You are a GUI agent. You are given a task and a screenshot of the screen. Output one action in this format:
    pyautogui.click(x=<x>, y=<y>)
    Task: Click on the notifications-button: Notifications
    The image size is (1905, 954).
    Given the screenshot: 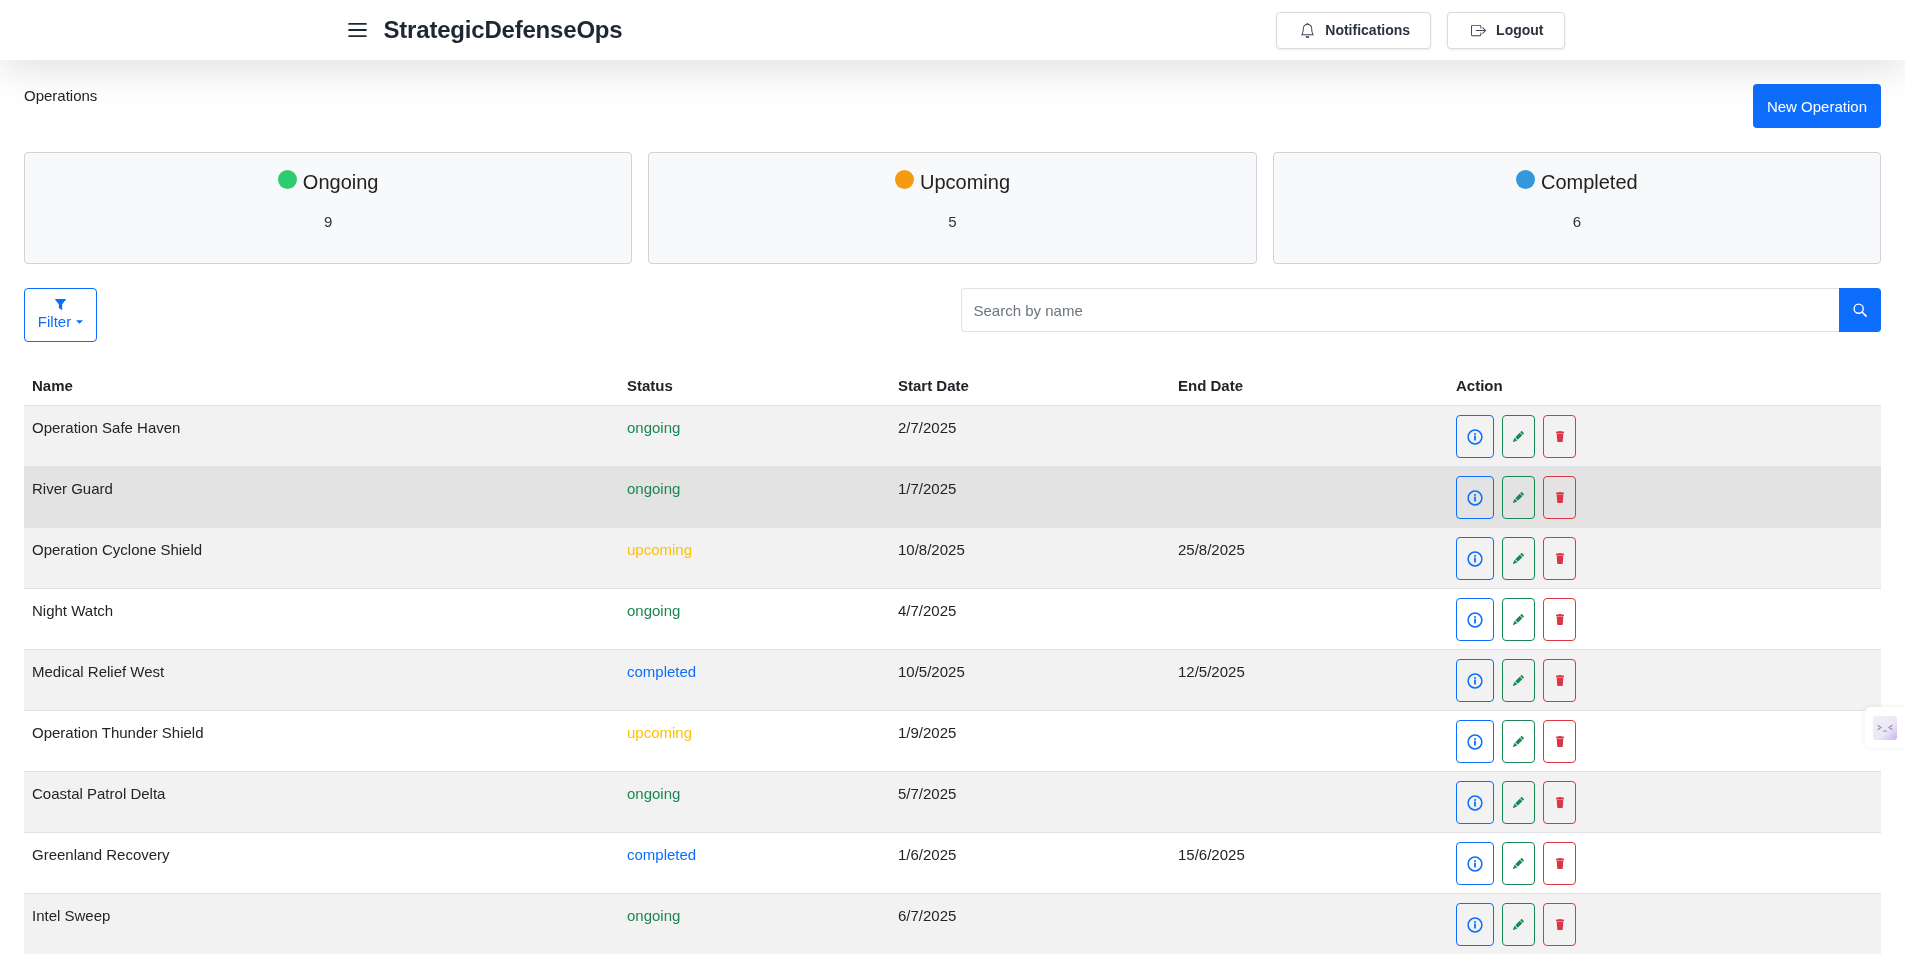 What is the action you would take?
    pyautogui.click(x=1354, y=30)
    